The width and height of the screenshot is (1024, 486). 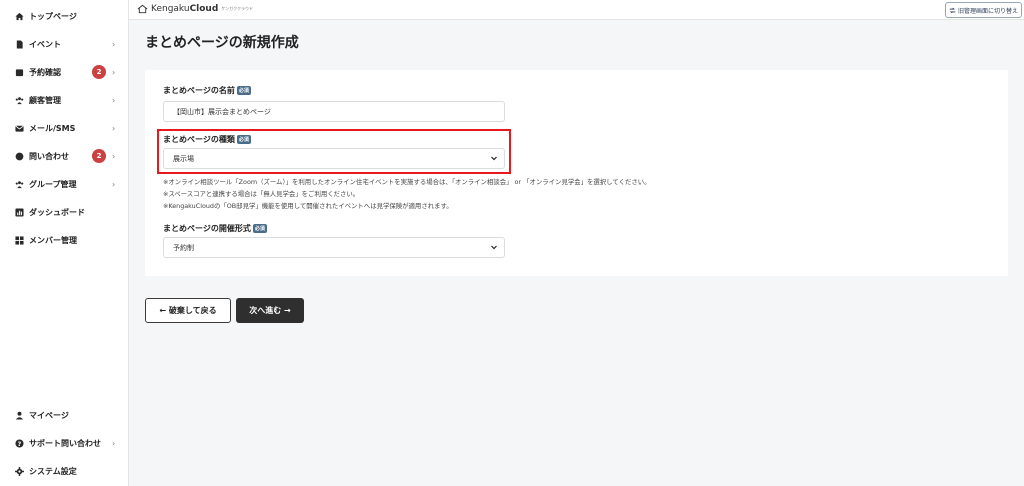 I want to click on help-icon: ?, so click(x=19, y=443).